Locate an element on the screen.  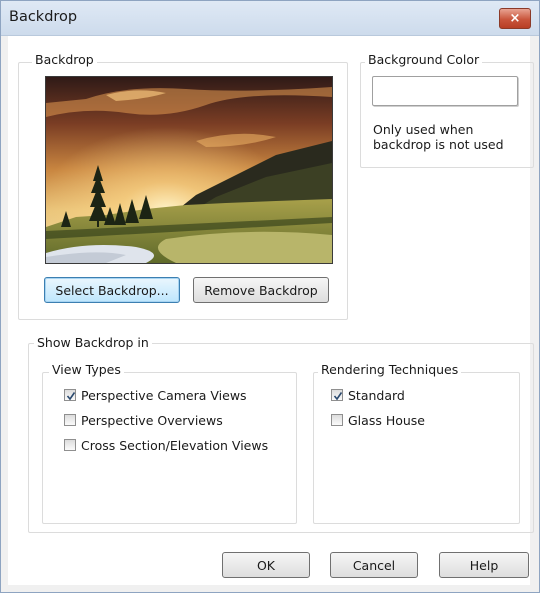
show-backdrop-label: Show Backdrop in is located at coordinates (93, 342).